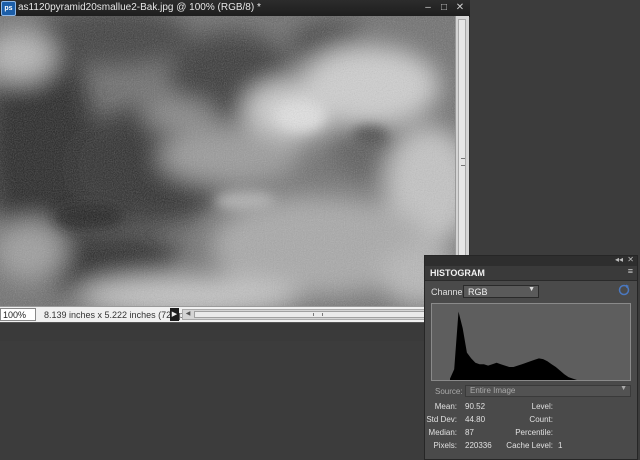 This screenshot has width=640, height=460. I want to click on histogram-plot, so click(513, 345).